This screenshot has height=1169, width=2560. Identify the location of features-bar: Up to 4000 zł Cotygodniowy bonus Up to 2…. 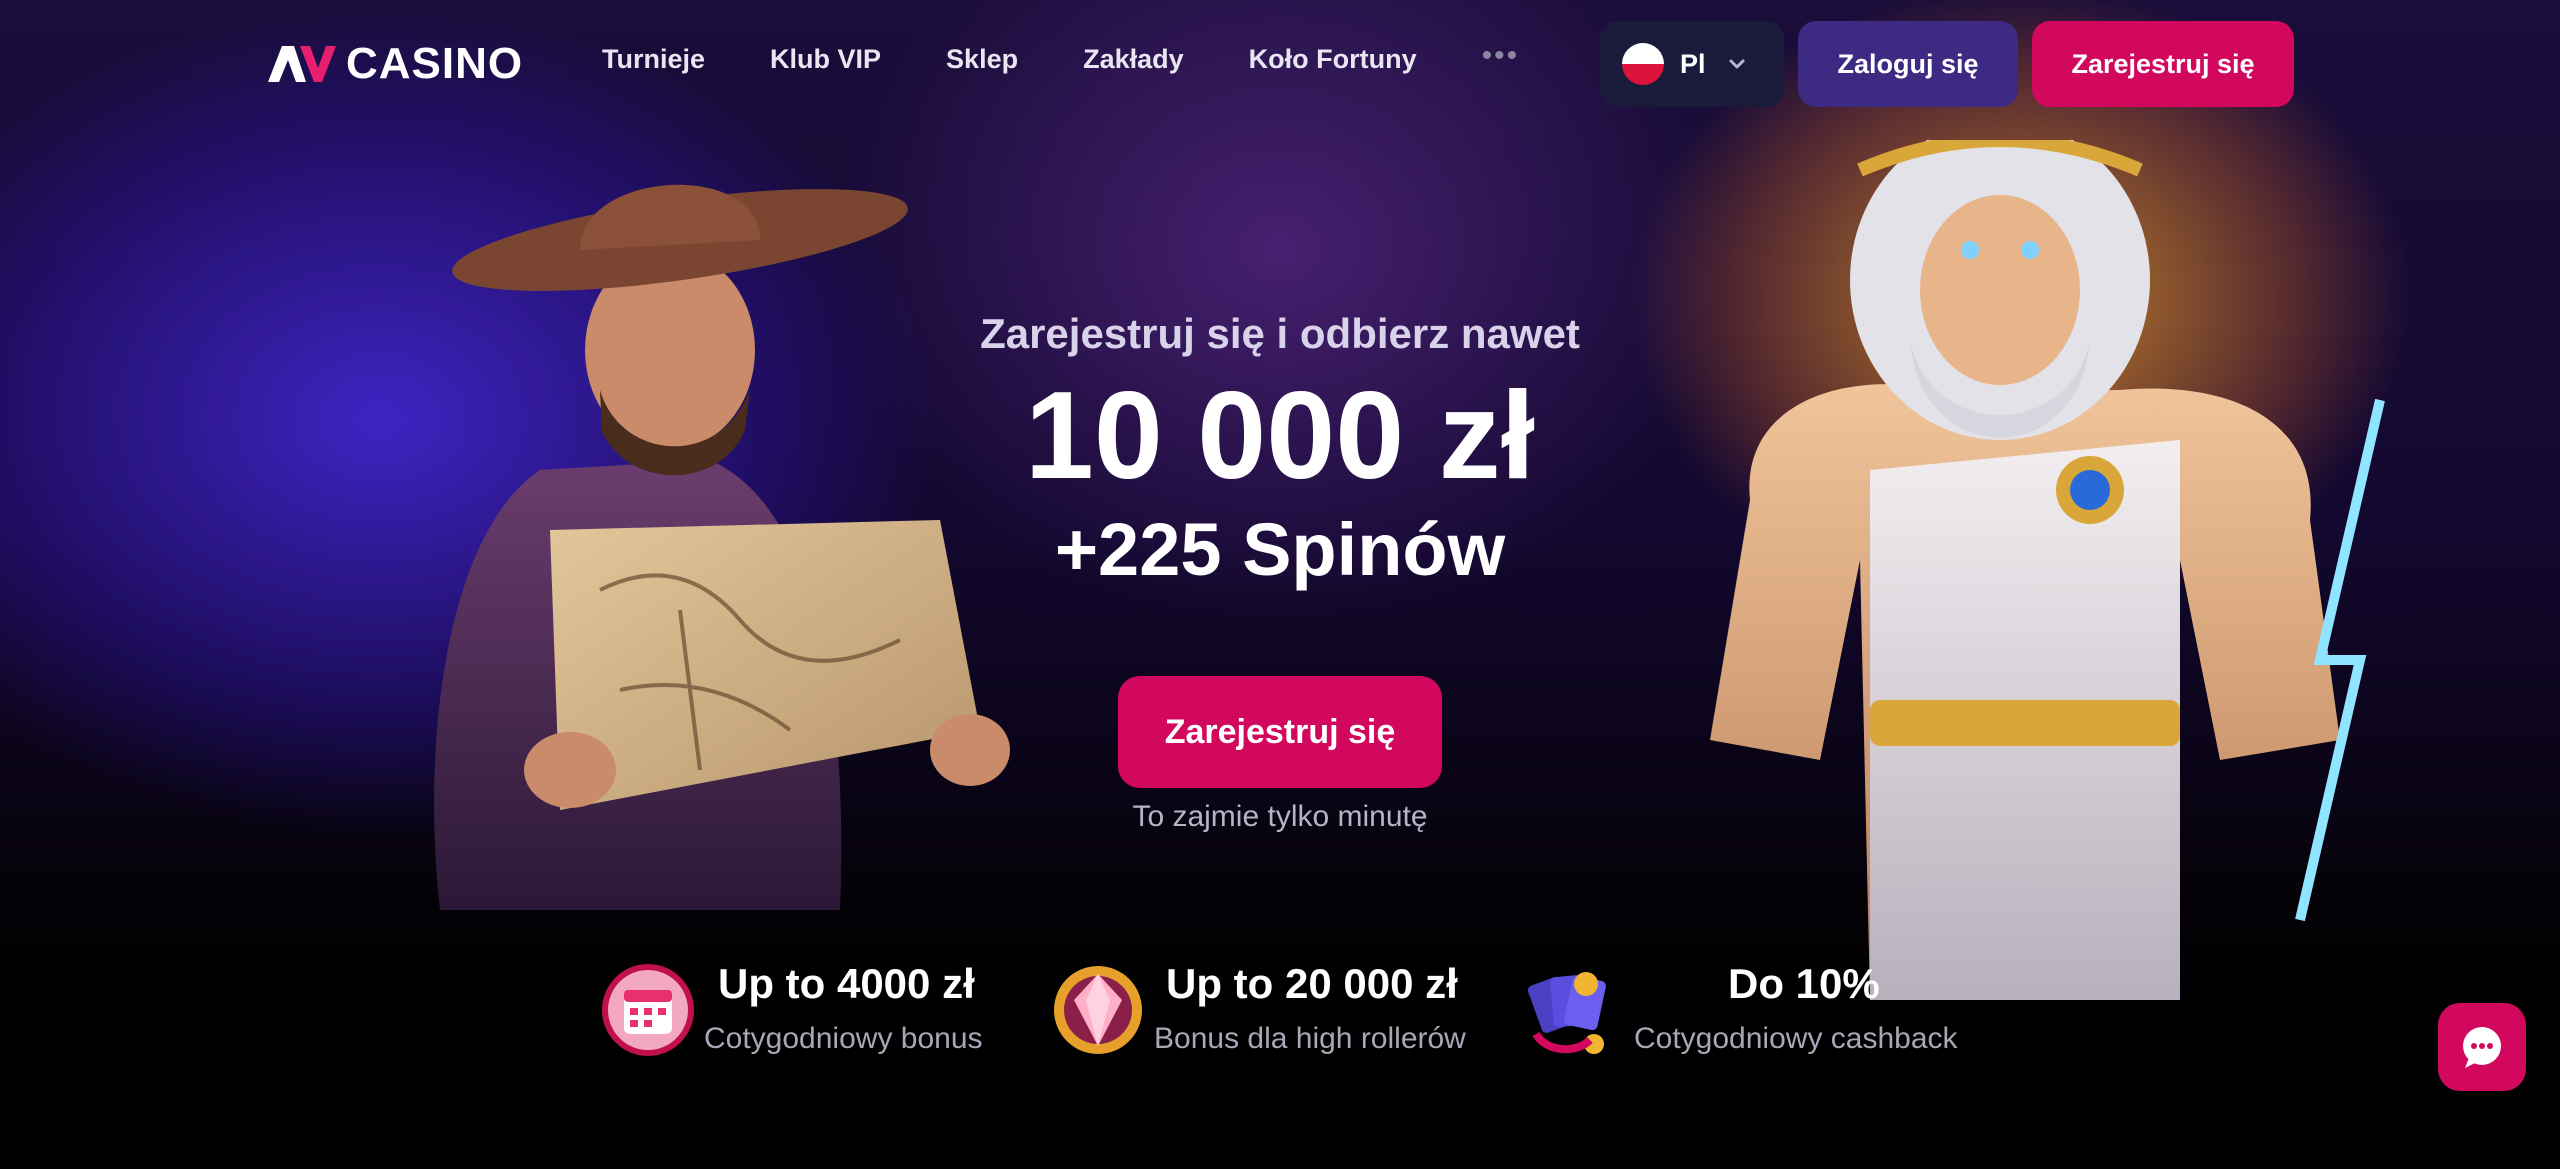
(1280, 1010).